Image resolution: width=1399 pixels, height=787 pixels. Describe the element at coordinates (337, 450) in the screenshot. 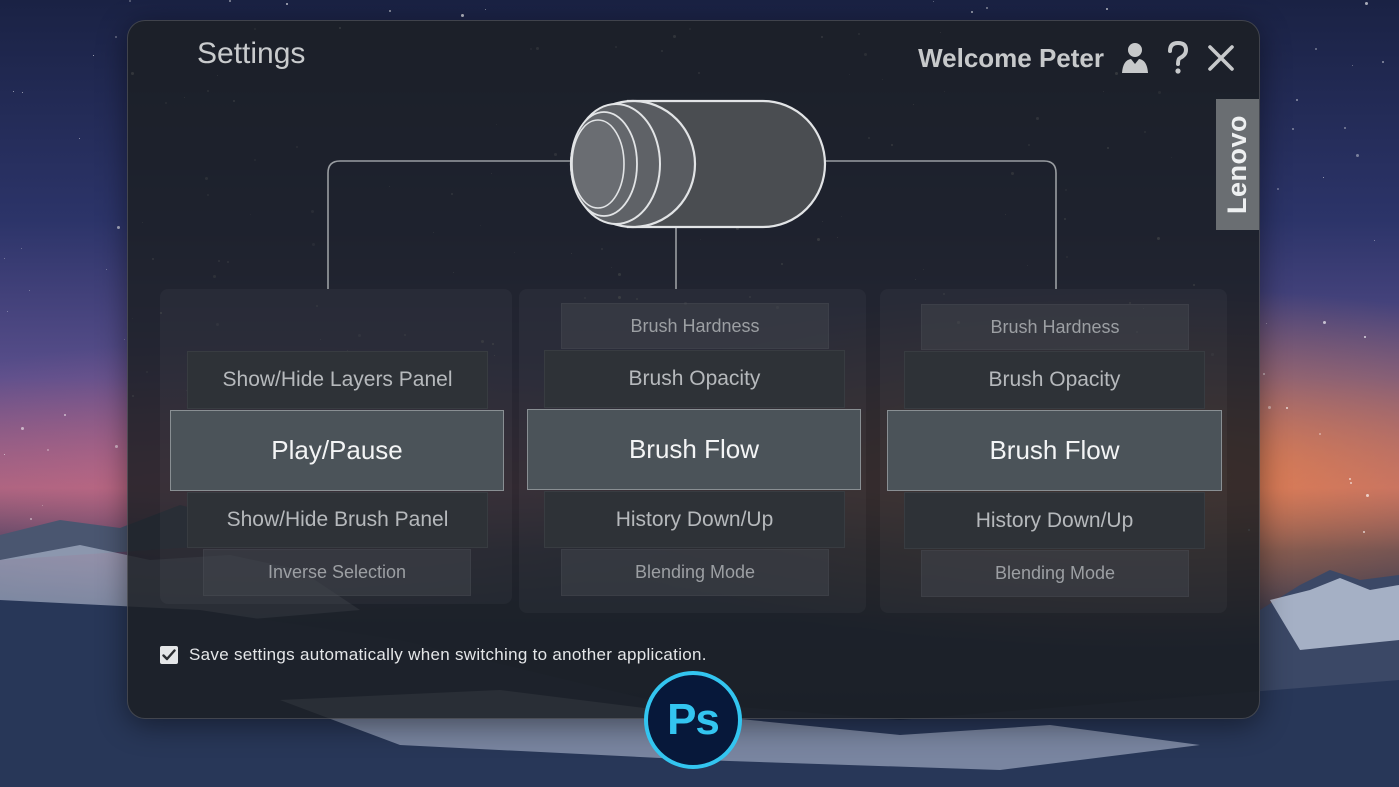

I see `left-dial-selected-option: Play/Pause` at that location.